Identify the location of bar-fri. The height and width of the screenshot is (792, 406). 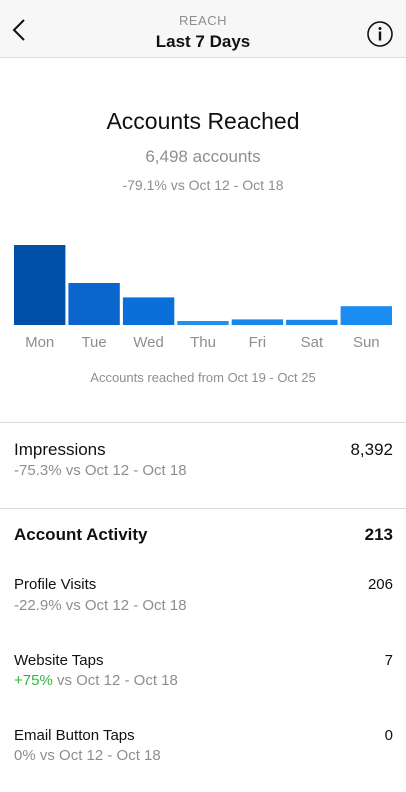
(257, 322).